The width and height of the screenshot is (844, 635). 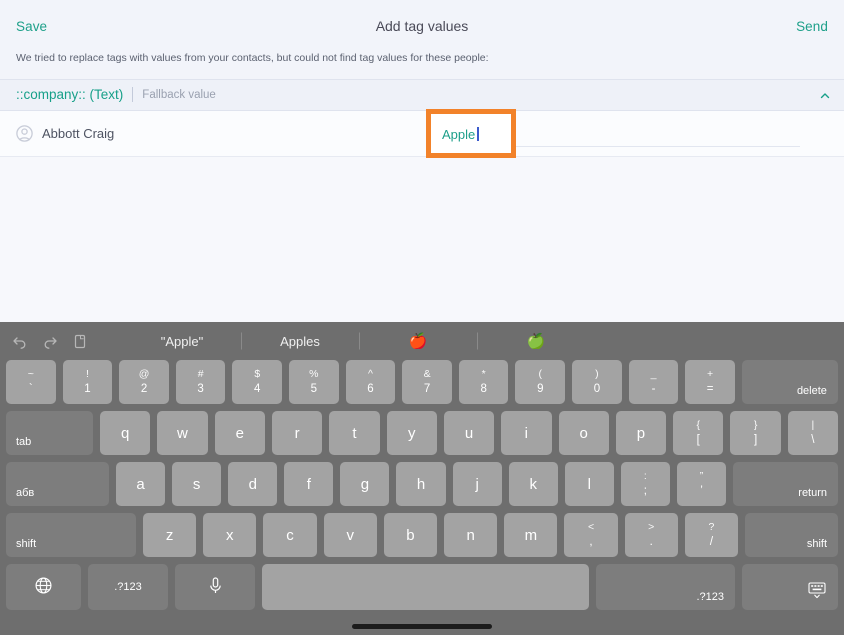 I want to click on key-globe, so click(x=43, y=587).